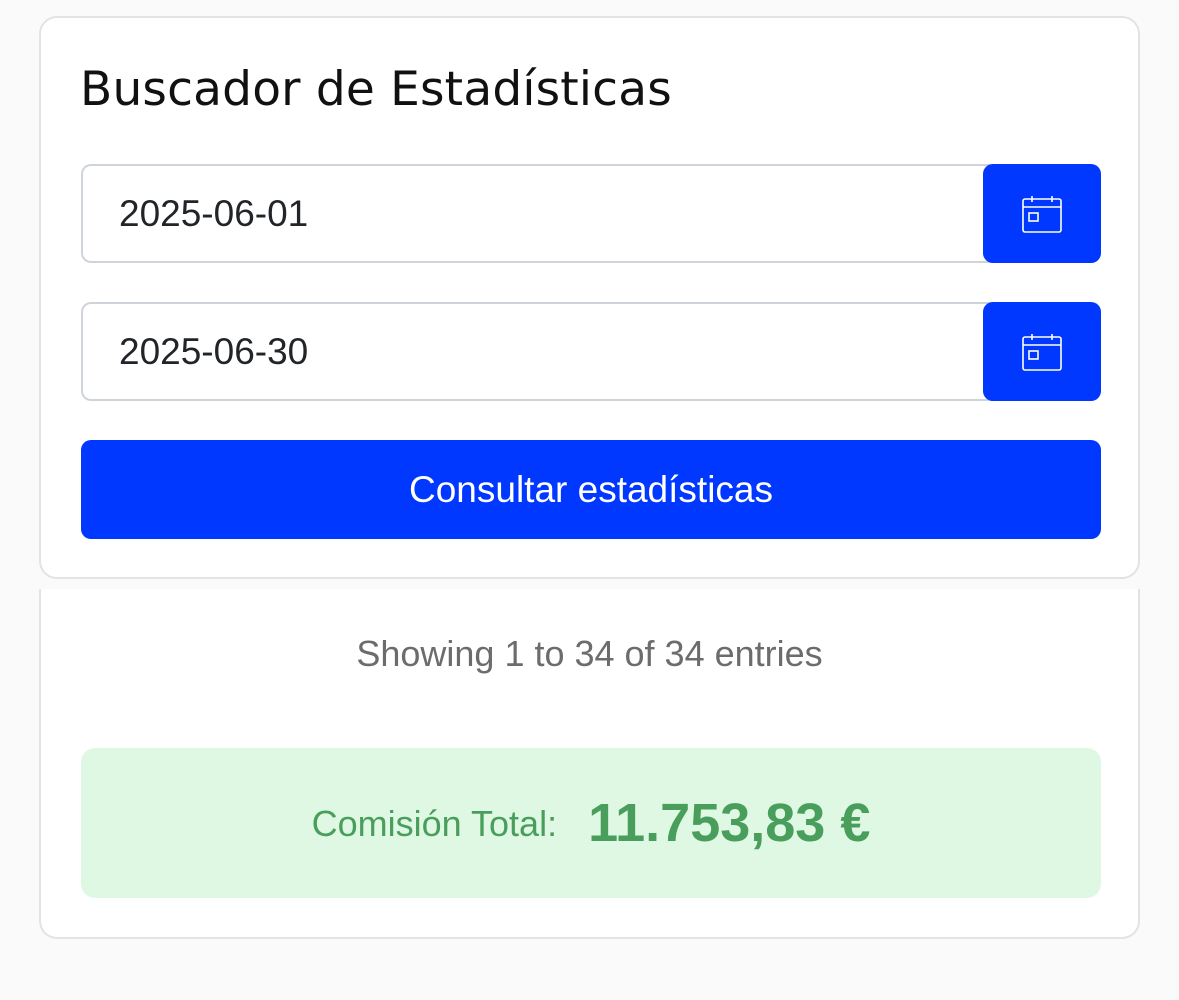 The image size is (1179, 1000). I want to click on end-date-group, so click(591, 351).